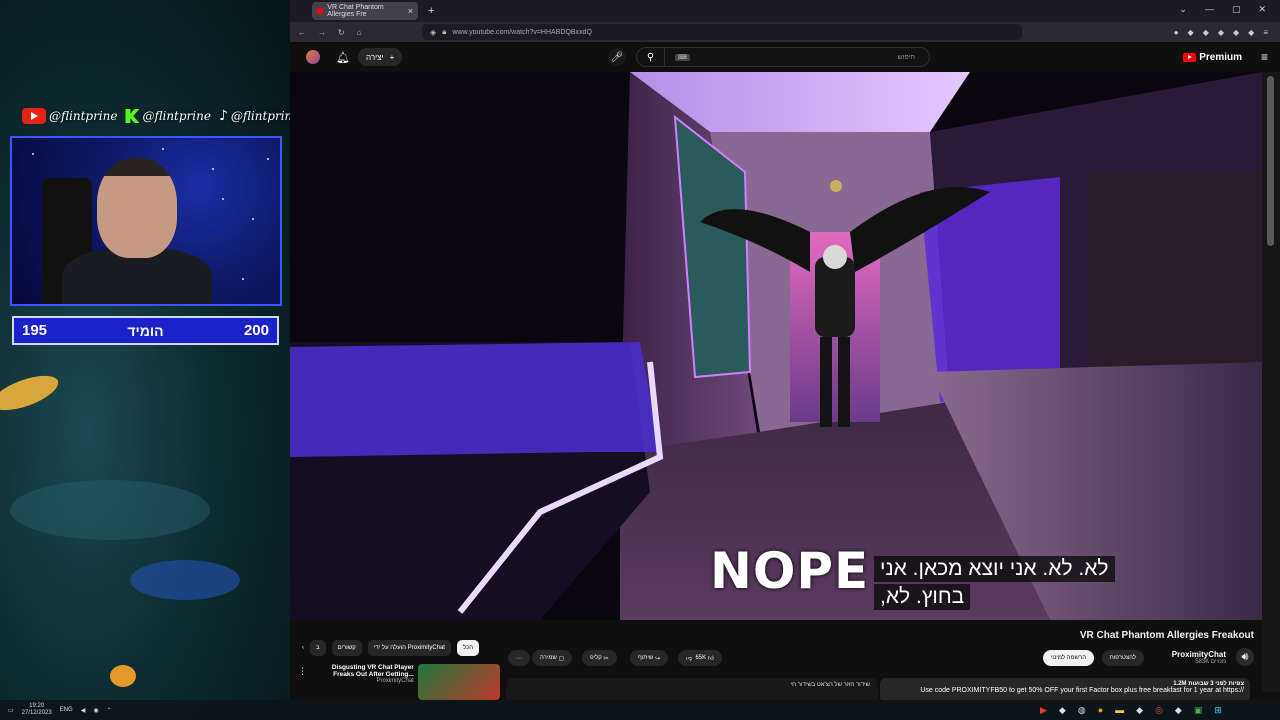 The width and height of the screenshot is (1280, 720). What do you see at coordinates (346, 648) in the screenshot?
I see `chip: קשורים` at bounding box center [346, 648].